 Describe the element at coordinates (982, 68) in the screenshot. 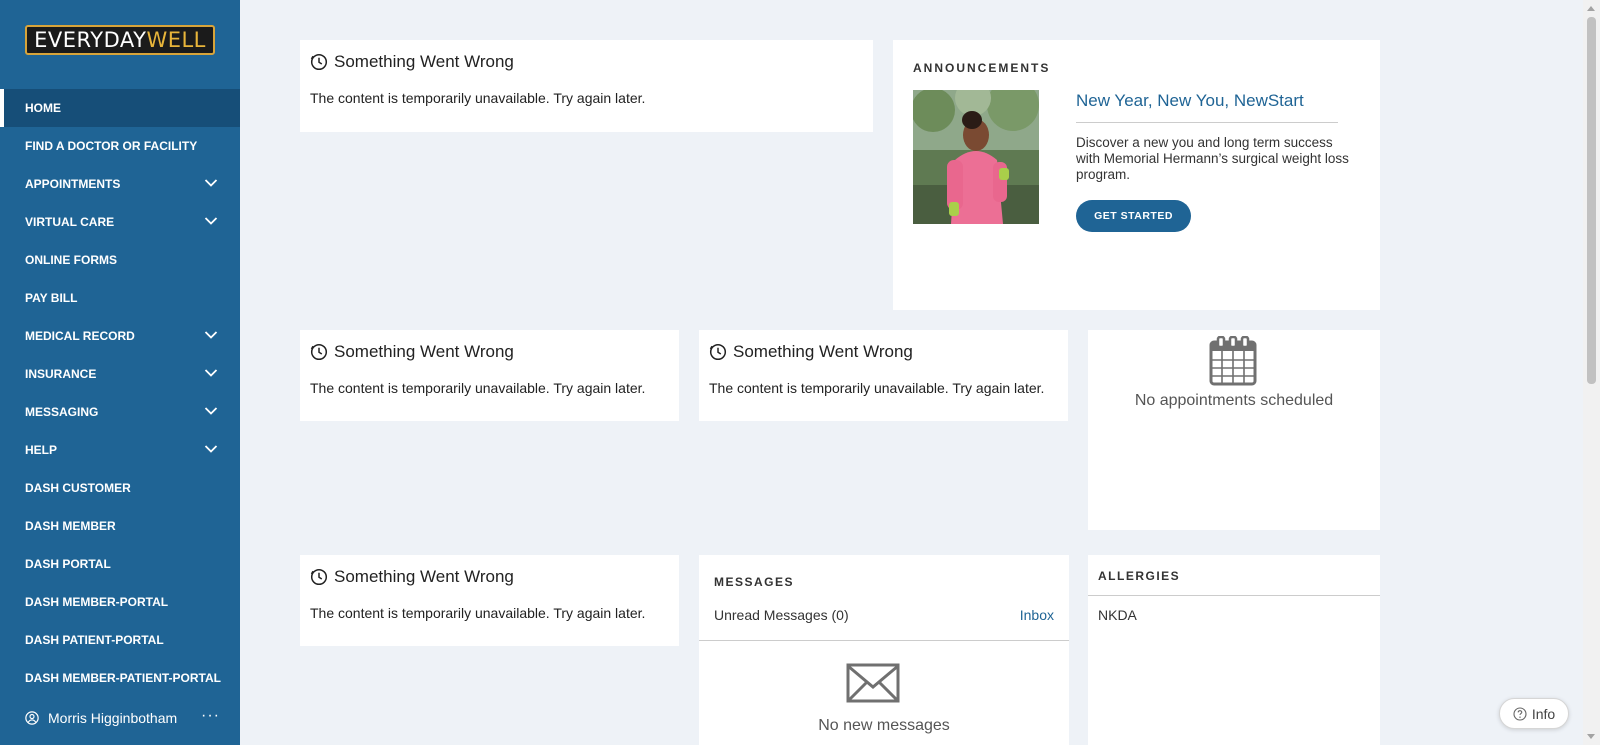

I see `announcements-heading: ANNOUNCEMENTS` at that location.